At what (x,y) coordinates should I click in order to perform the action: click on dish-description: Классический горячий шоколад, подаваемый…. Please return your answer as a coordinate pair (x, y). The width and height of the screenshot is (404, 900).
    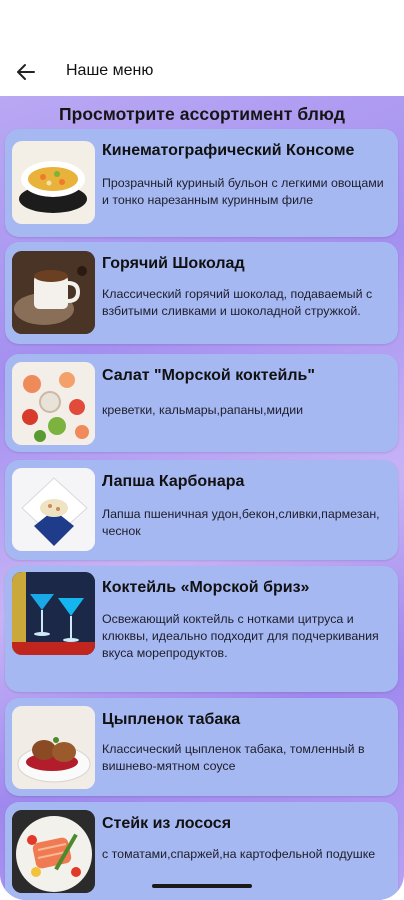
    Looking at the image, I should click on (237, 302).